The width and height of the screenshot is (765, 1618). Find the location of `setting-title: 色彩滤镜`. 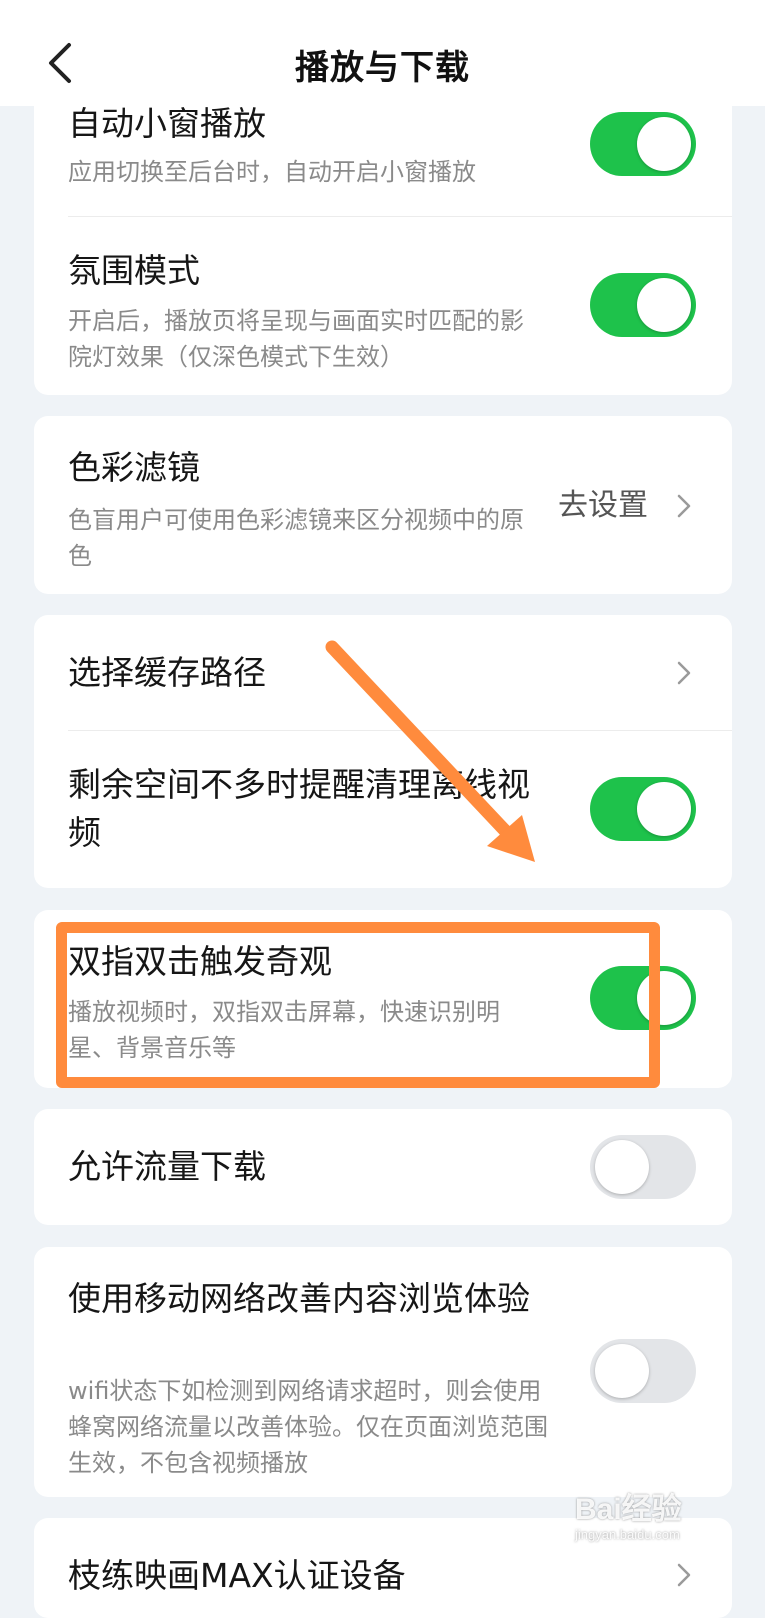

setting-title: 色彩滤镜 is located at coordinates (134, 467).